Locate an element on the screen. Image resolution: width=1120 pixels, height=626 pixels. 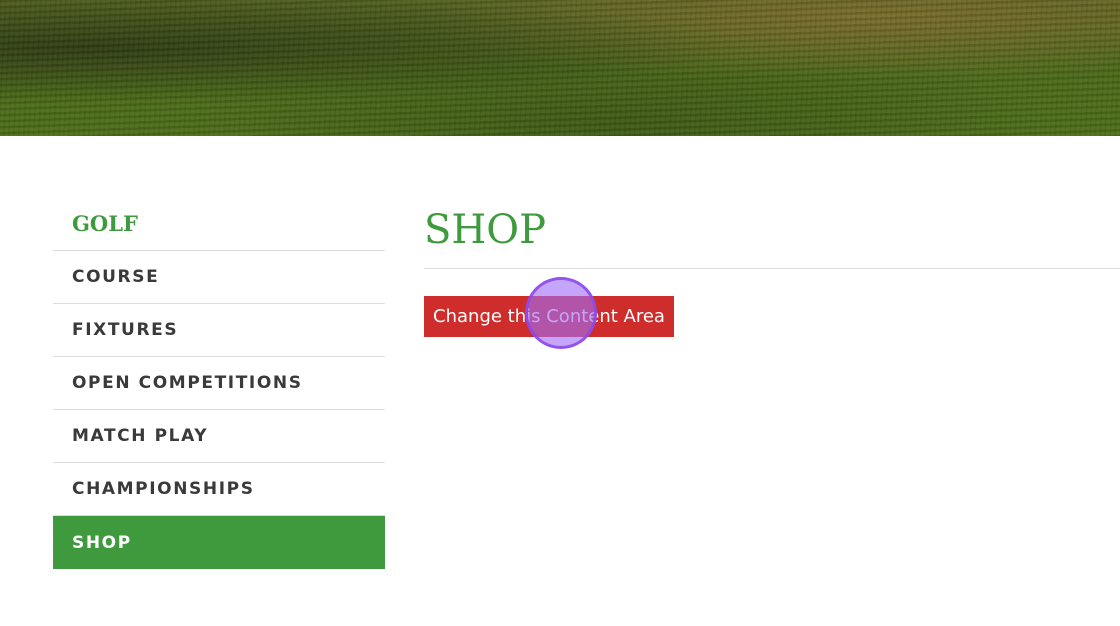
sidebar-item-fixtures: FIXTURES is located at coordinates (219, 330).